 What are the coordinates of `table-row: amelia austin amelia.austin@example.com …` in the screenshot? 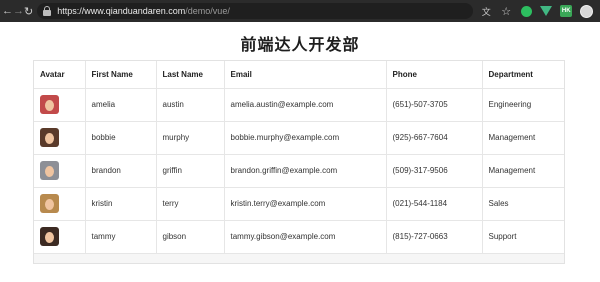 It's located at (299, 105).